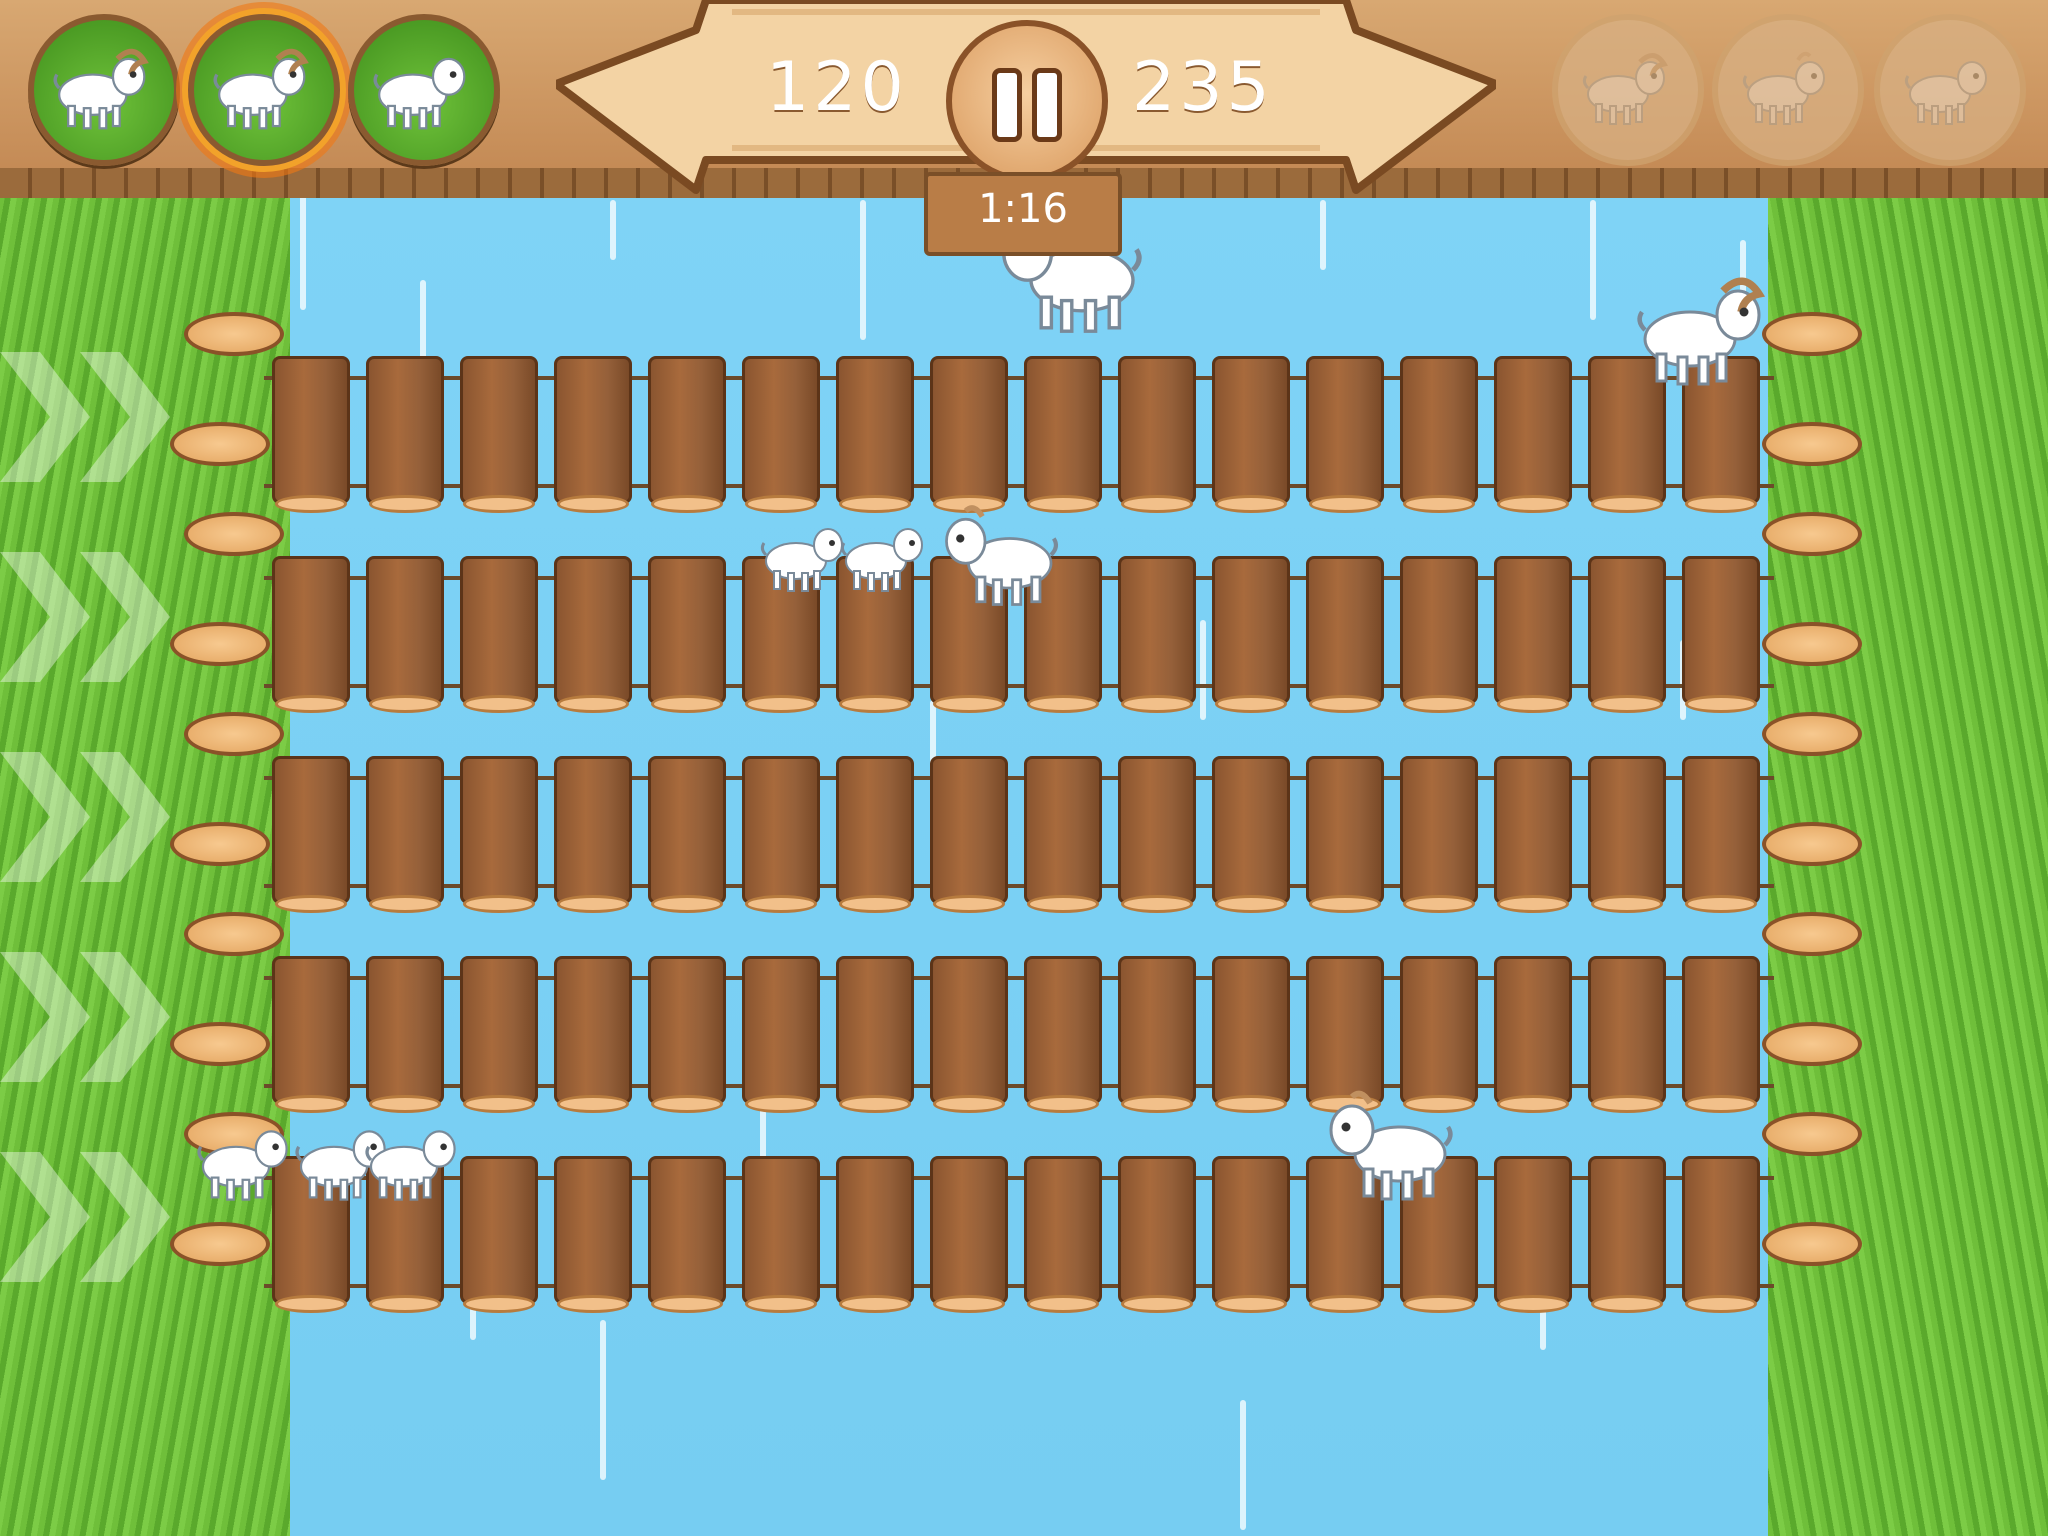  Describe the element at coordinates (1023, 209) in the screenshot. I see `match-timer: 1:16` at that location.